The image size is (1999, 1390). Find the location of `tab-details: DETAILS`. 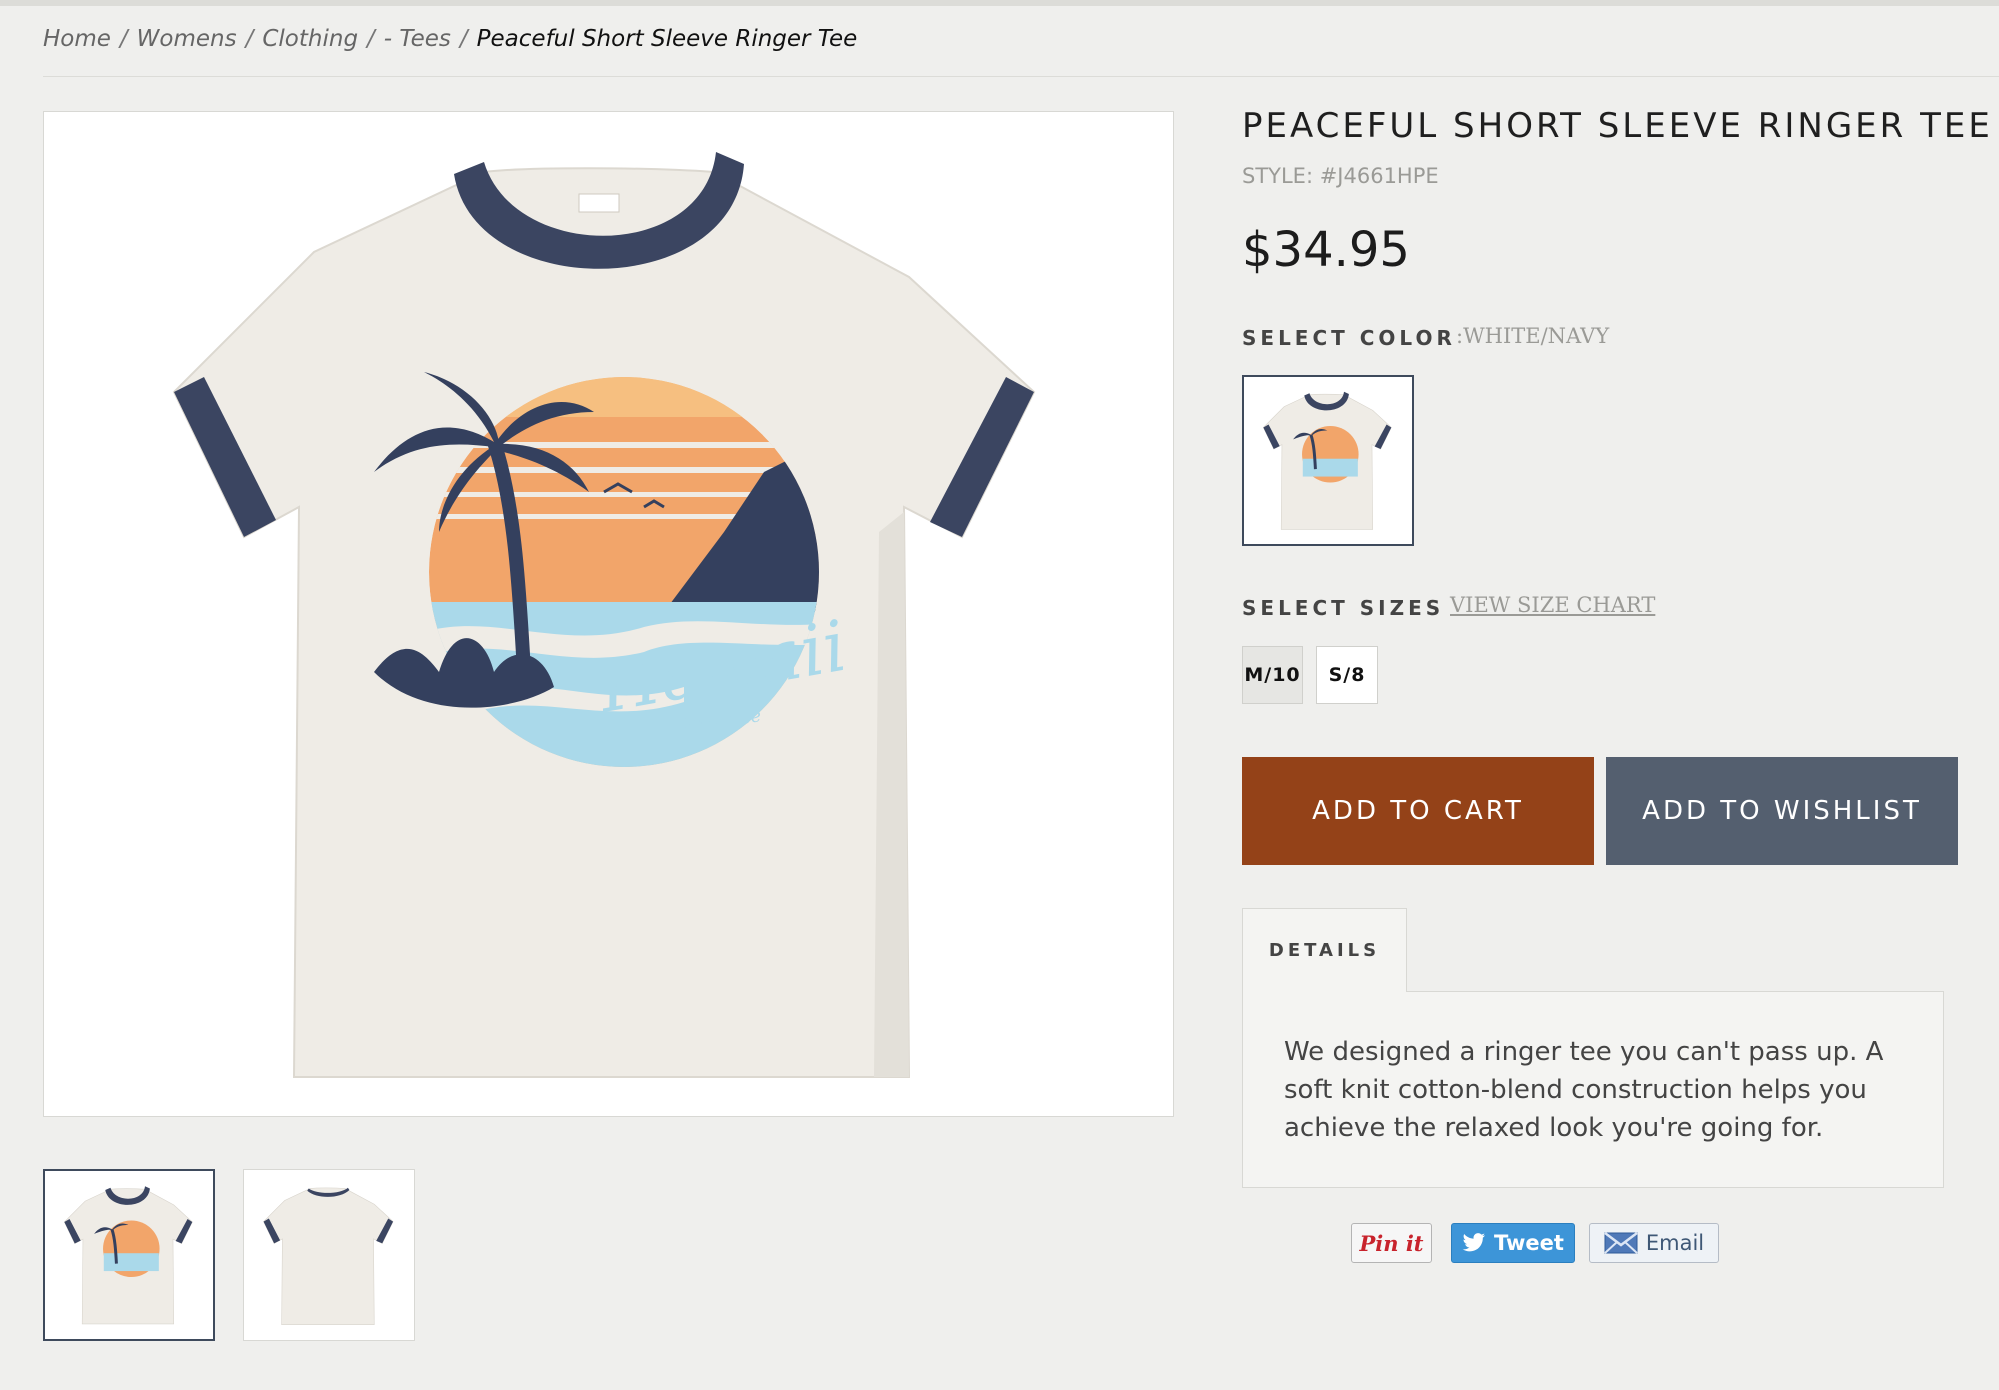

tab-details: DETAILS is located at coordinates (1324, 950).